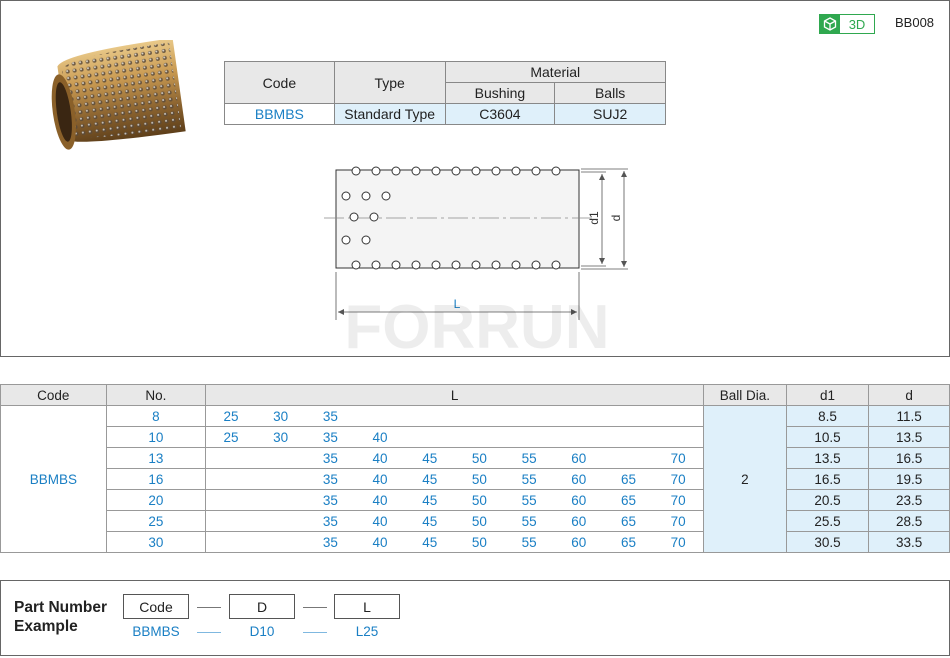  Describe the element at coordinates (156, 395) in the screenshot. I see `dims-no-header: No.` at that location.